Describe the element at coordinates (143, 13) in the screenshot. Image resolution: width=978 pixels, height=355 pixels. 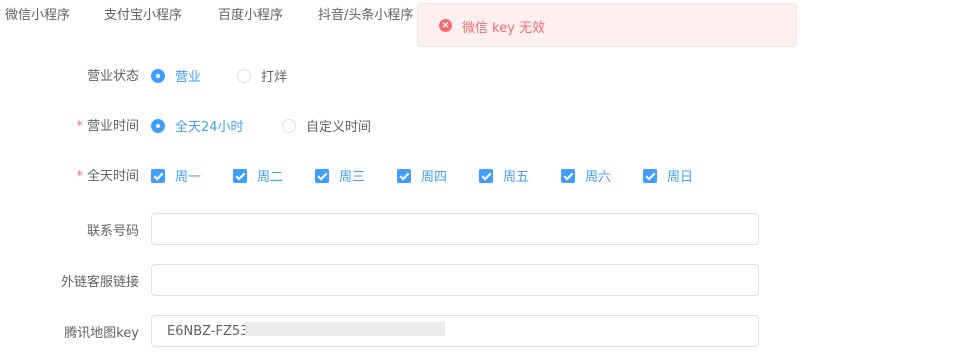
I see `tab-alipay: 支付宝小程序` at that location.